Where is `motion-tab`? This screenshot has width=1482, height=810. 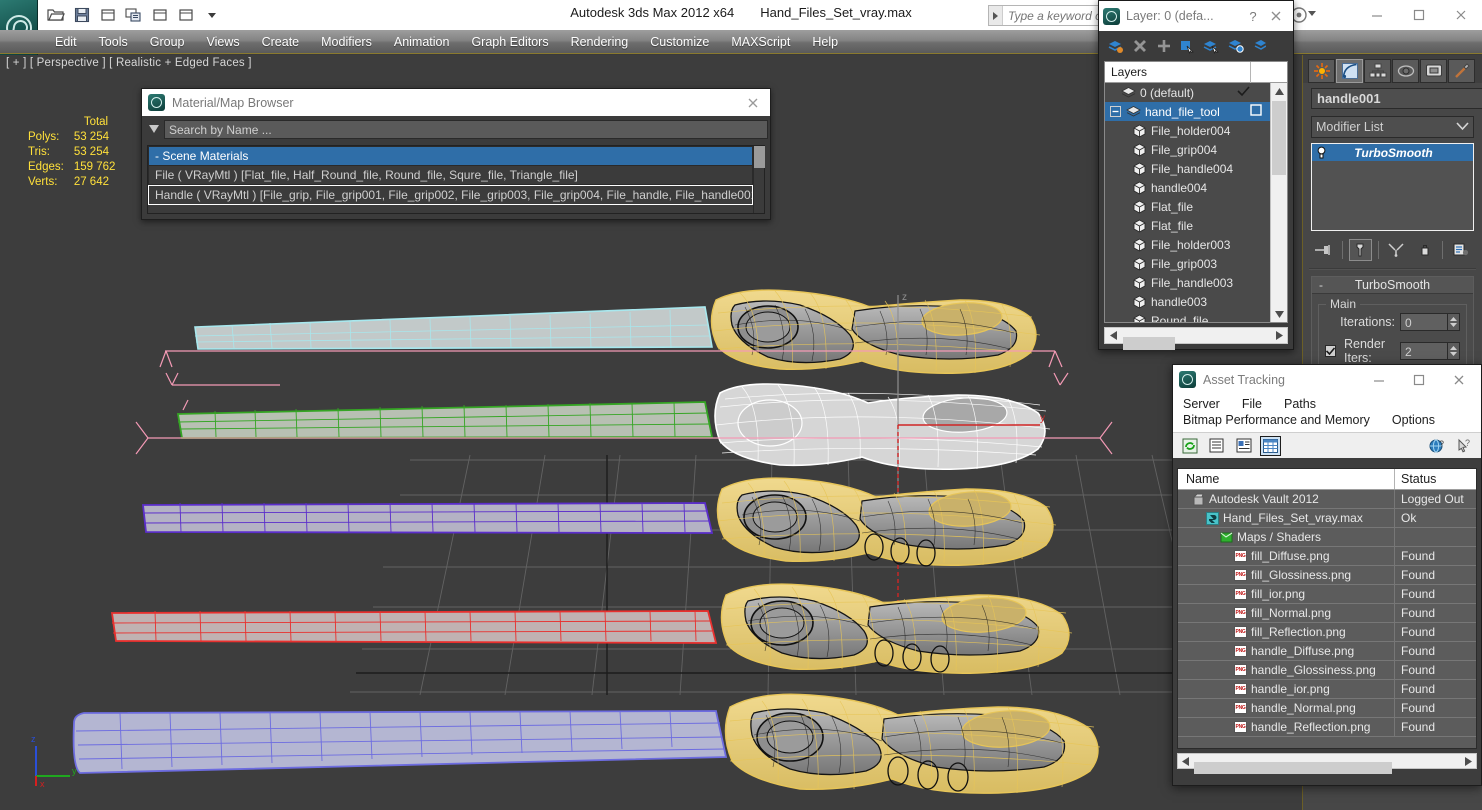
motion-tab is located at coordinates (1405, 70).